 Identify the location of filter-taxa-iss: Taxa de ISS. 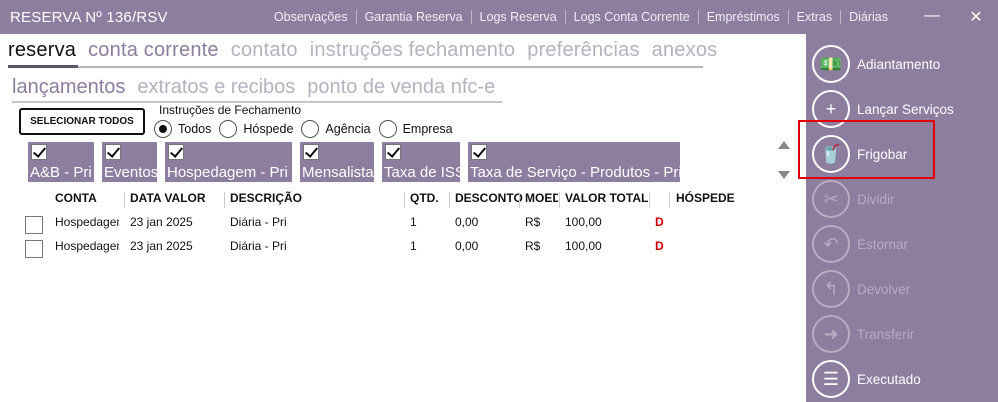
(423, 162).